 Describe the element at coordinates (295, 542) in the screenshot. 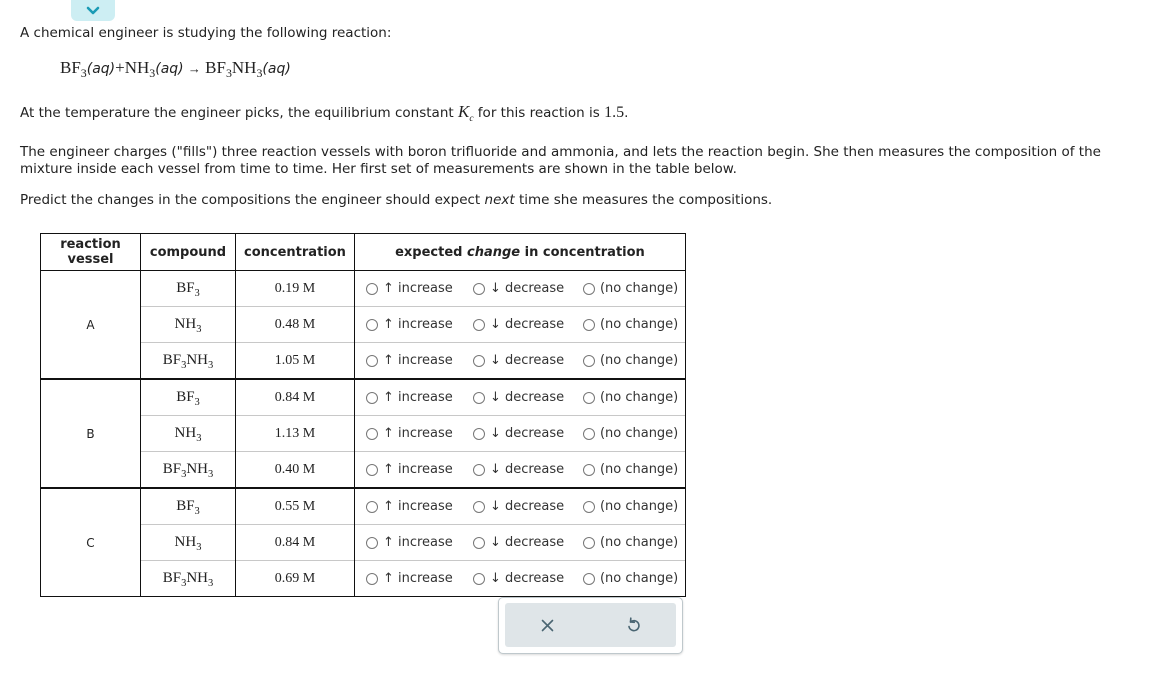

I see `concentration-cell: 0.84 M` at that location.